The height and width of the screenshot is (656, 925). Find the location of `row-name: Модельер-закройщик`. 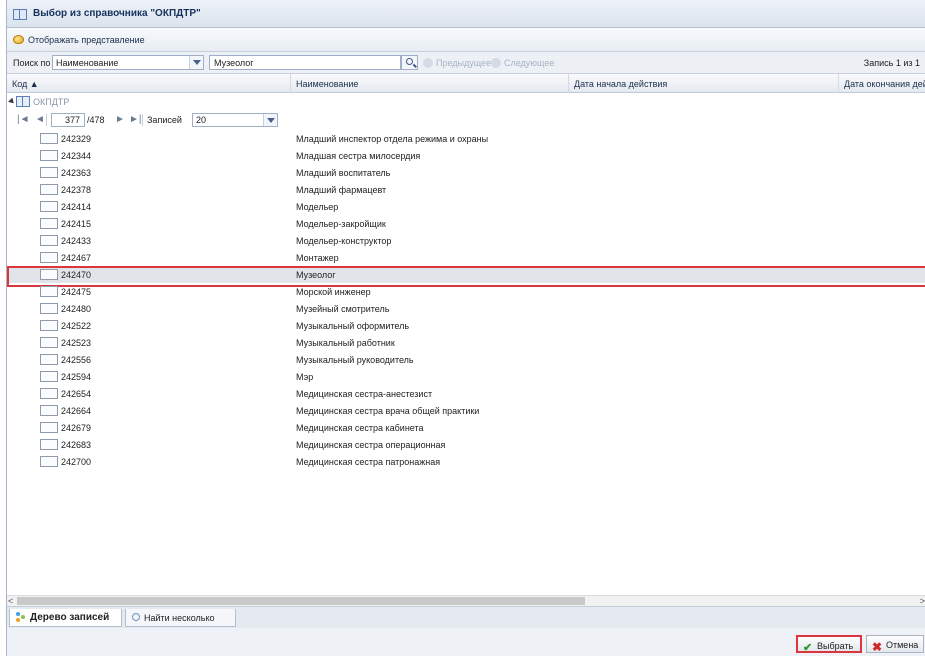

row-name: Модельер-закройщик is located at coordinates (341, 224).